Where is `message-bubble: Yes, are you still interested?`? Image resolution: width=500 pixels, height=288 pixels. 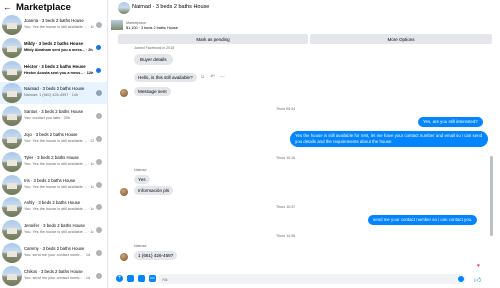 message-bubble: Yes, are you still interested? is located at coordinates (450, 122).